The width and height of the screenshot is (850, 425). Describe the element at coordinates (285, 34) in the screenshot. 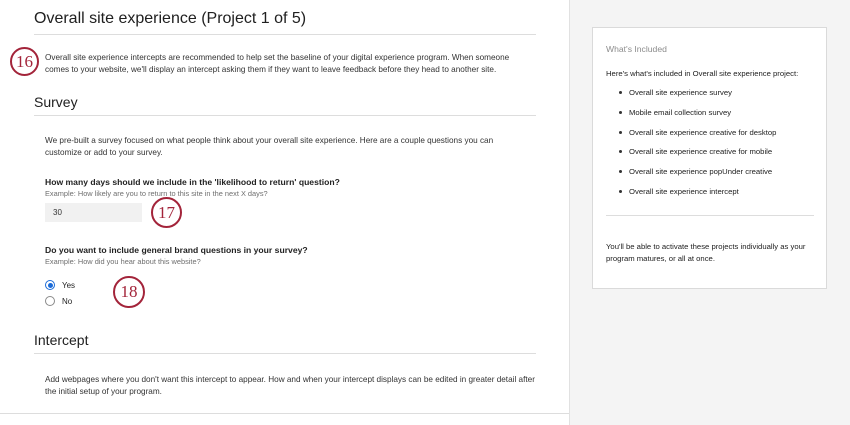

I see `title-divider` at that location.